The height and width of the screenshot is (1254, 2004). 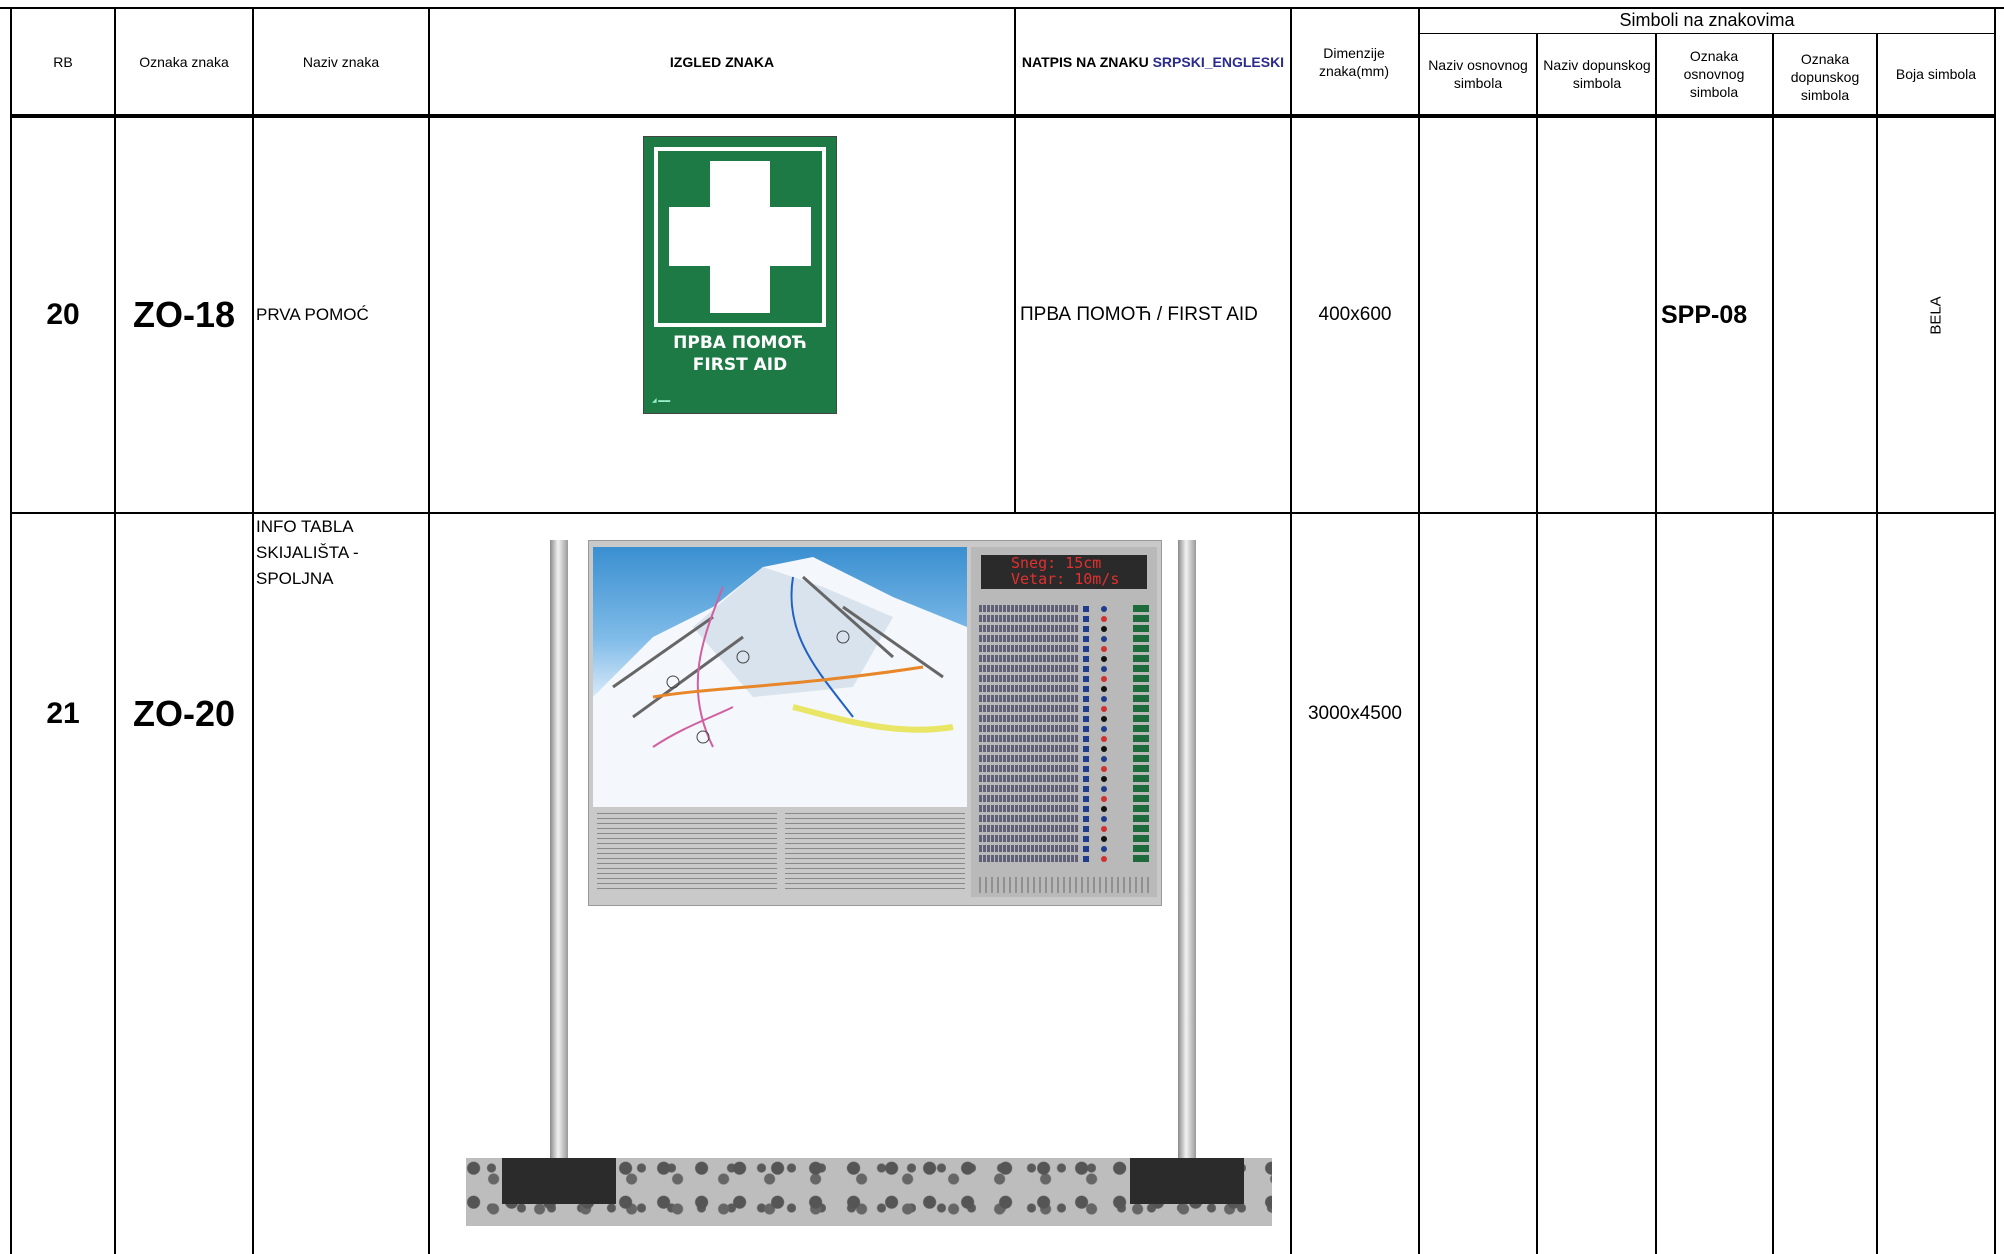 I want to click on led-wind-speed: Vetar: 10m/s, so click(x=1065, y=579).